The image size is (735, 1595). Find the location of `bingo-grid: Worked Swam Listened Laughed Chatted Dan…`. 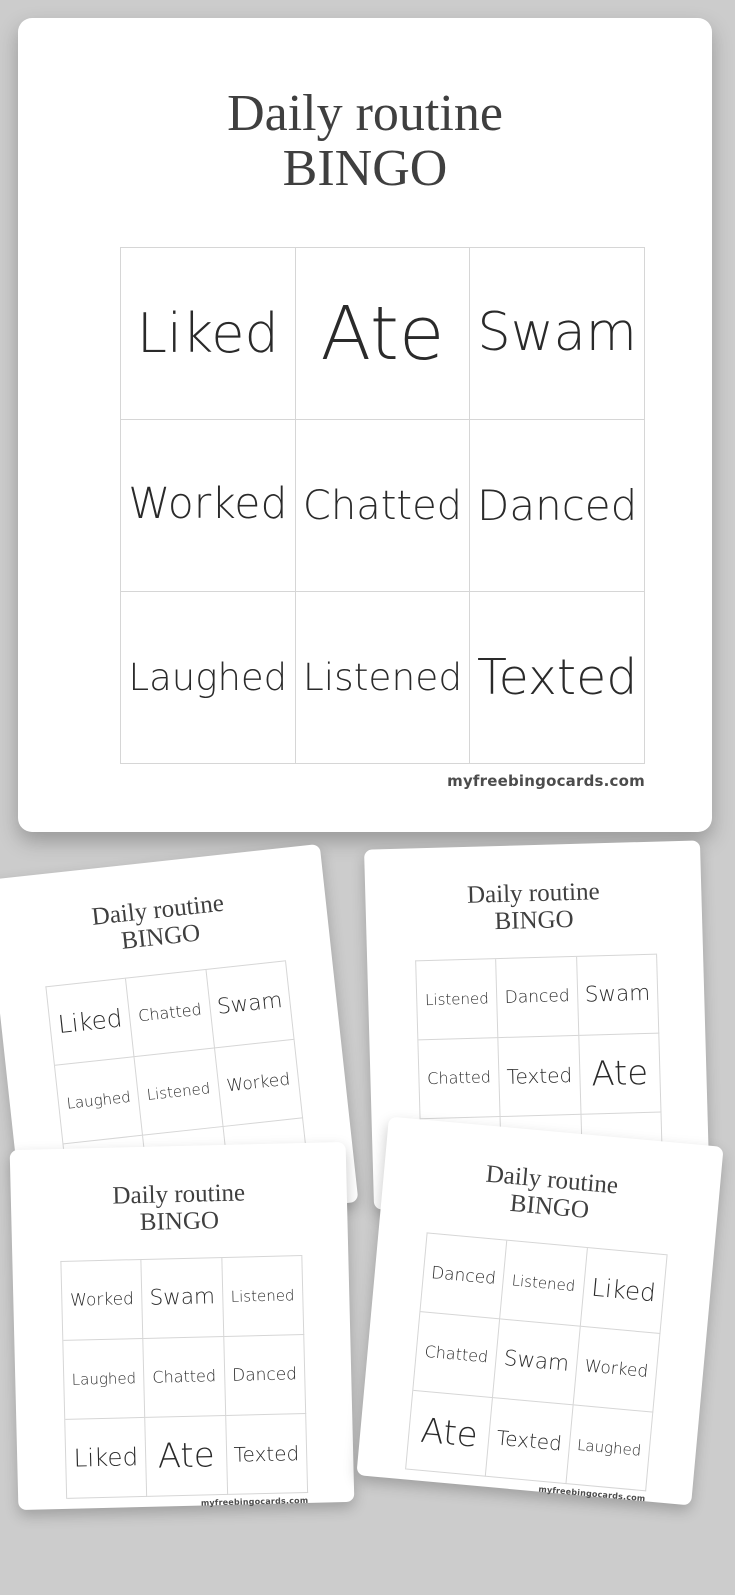

bingo-grid: Worked Swam Listened Laughed Chatted Dan… is located at coordinates (184, 1377).